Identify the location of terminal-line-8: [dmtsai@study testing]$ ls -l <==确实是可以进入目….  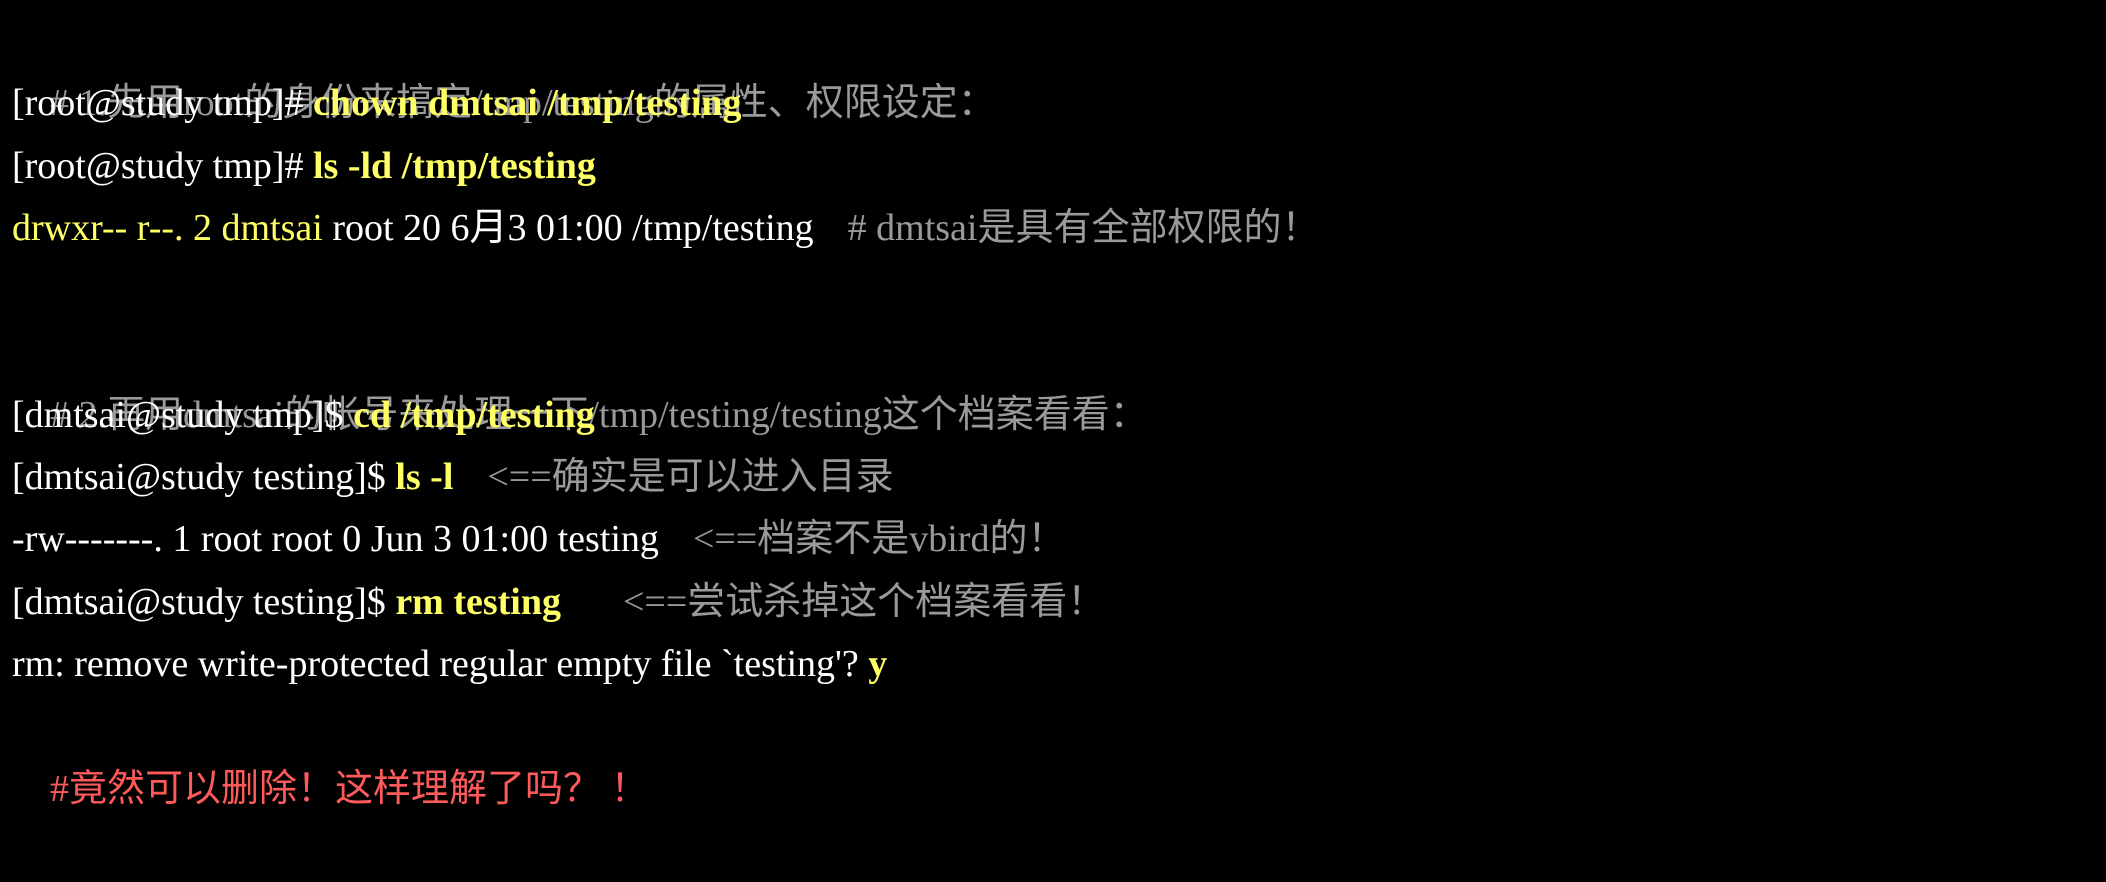
(1059, 477).